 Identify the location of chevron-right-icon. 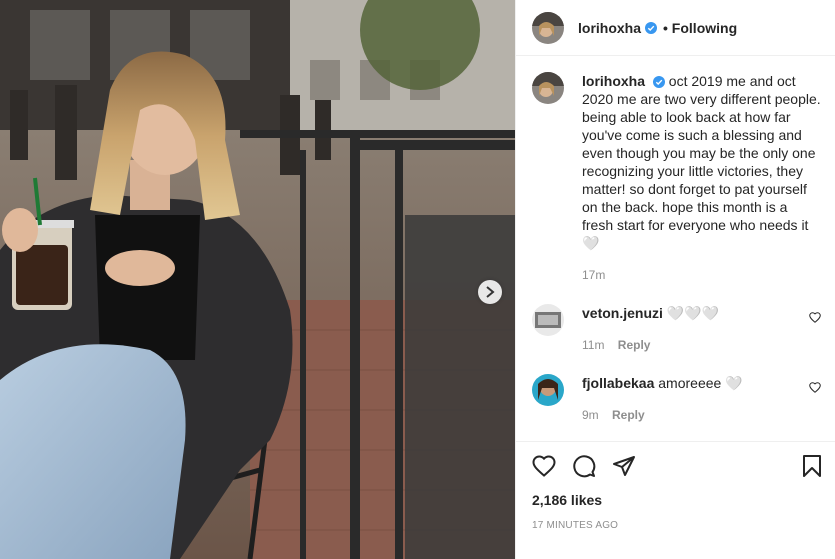
(490, 292).